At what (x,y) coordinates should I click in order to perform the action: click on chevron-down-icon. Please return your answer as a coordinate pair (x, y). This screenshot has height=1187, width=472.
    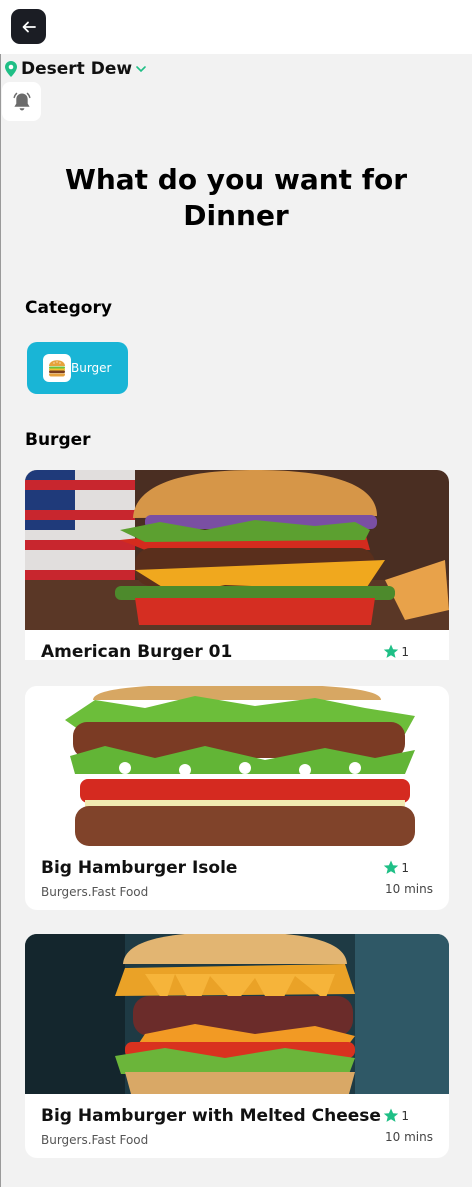
    Looking at the image, I should click on (141, 69).